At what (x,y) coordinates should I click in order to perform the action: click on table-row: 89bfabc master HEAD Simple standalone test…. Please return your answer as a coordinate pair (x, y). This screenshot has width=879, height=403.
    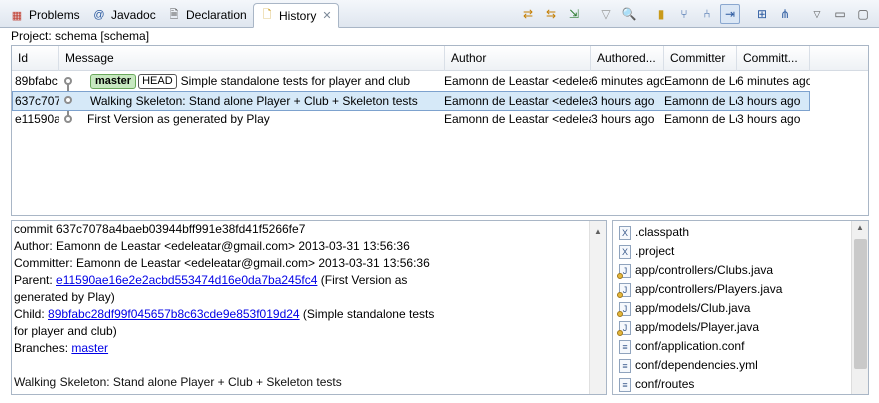
    Looking at the image, I should click on (411, 81).